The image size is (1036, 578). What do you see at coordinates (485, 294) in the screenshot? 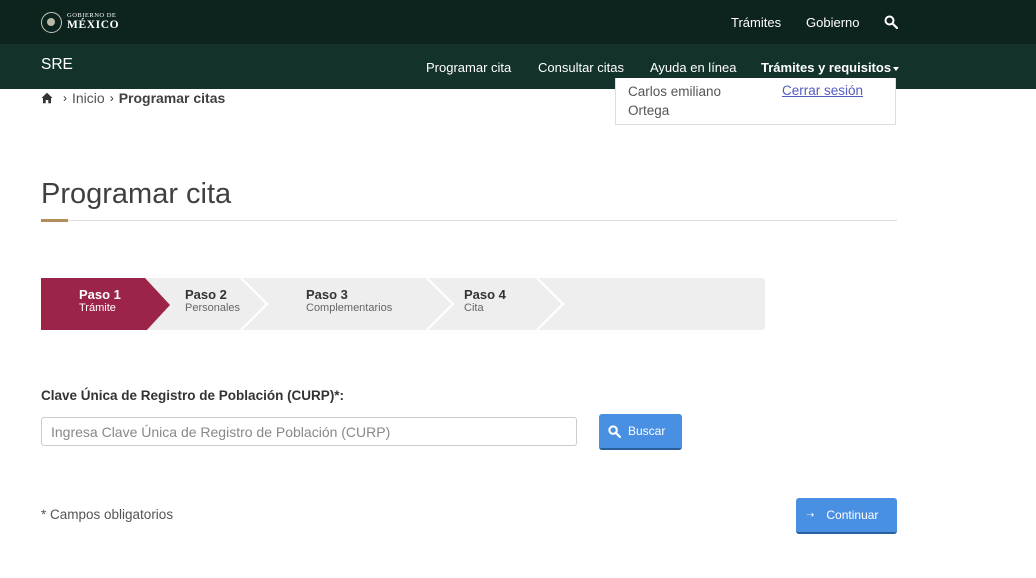
I see `step-4-number: Paso 4` at bounding box center [485, 294].